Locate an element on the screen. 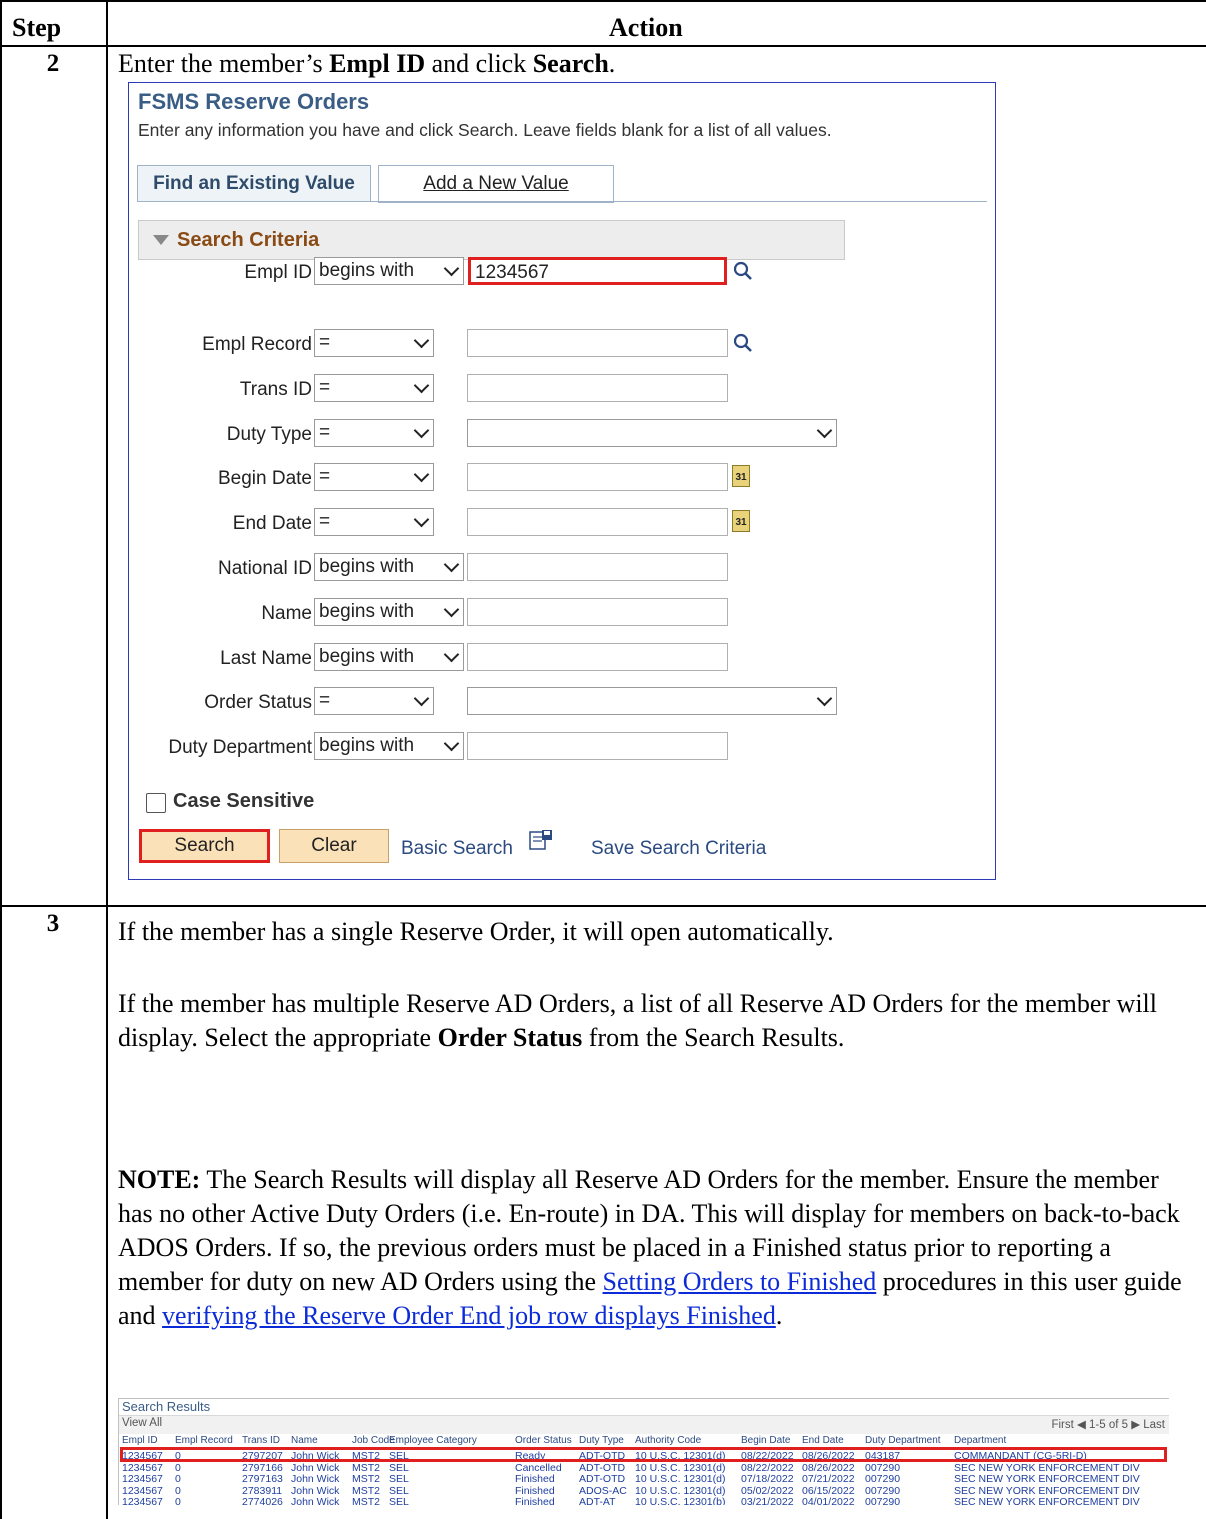 The image size is (1206, 1519). duty-department-input is located at coordinates (597, 746).